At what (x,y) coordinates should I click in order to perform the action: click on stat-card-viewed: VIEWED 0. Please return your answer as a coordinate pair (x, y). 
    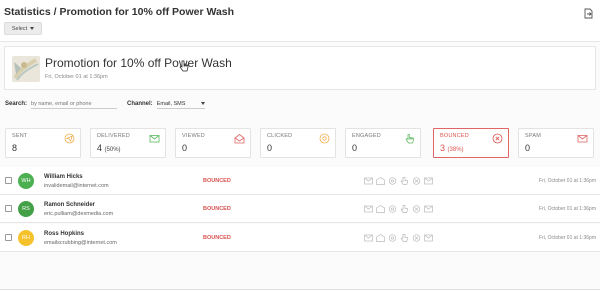
    Looking at the image, I should click on (213, 143).